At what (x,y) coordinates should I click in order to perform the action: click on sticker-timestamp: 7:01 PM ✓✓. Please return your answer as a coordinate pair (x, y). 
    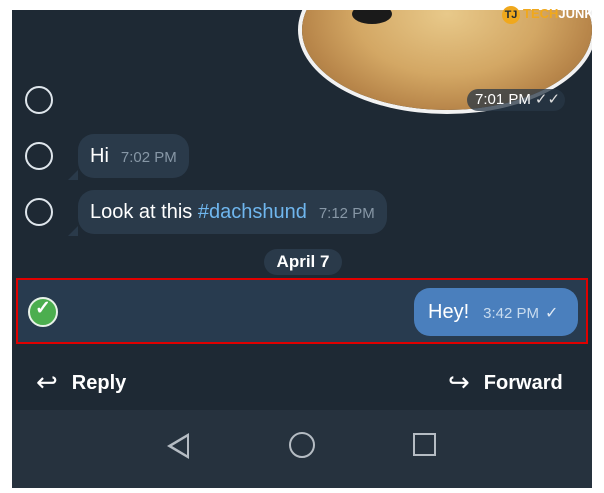
    Looking at the image, I should click on (516, 100).